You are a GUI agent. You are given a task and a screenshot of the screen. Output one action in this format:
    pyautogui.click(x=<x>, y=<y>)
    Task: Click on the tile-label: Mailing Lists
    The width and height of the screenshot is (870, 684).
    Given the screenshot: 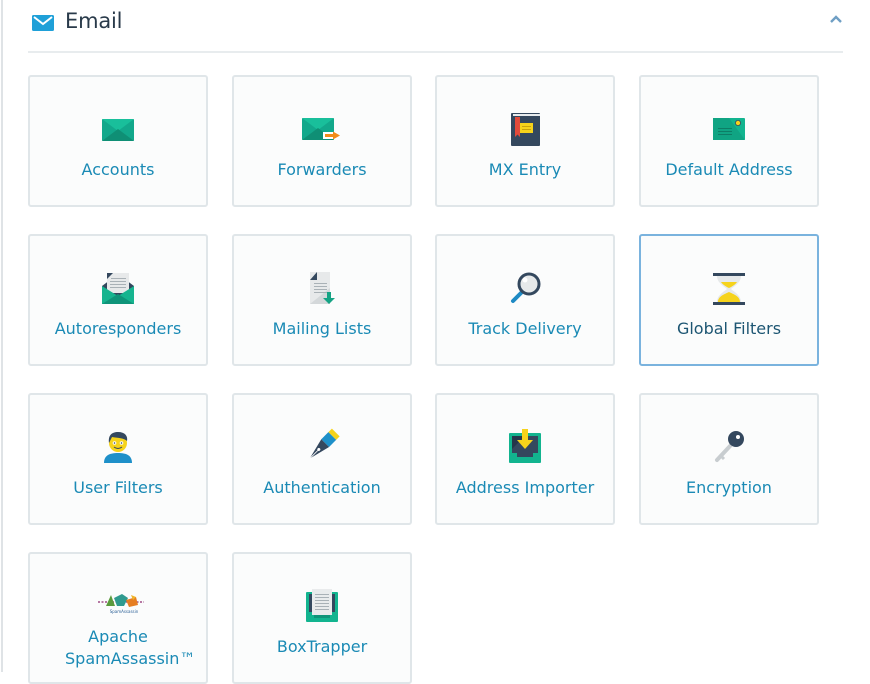 What is the action you would take?
    pyautogui.click(x=322, y=328)
    